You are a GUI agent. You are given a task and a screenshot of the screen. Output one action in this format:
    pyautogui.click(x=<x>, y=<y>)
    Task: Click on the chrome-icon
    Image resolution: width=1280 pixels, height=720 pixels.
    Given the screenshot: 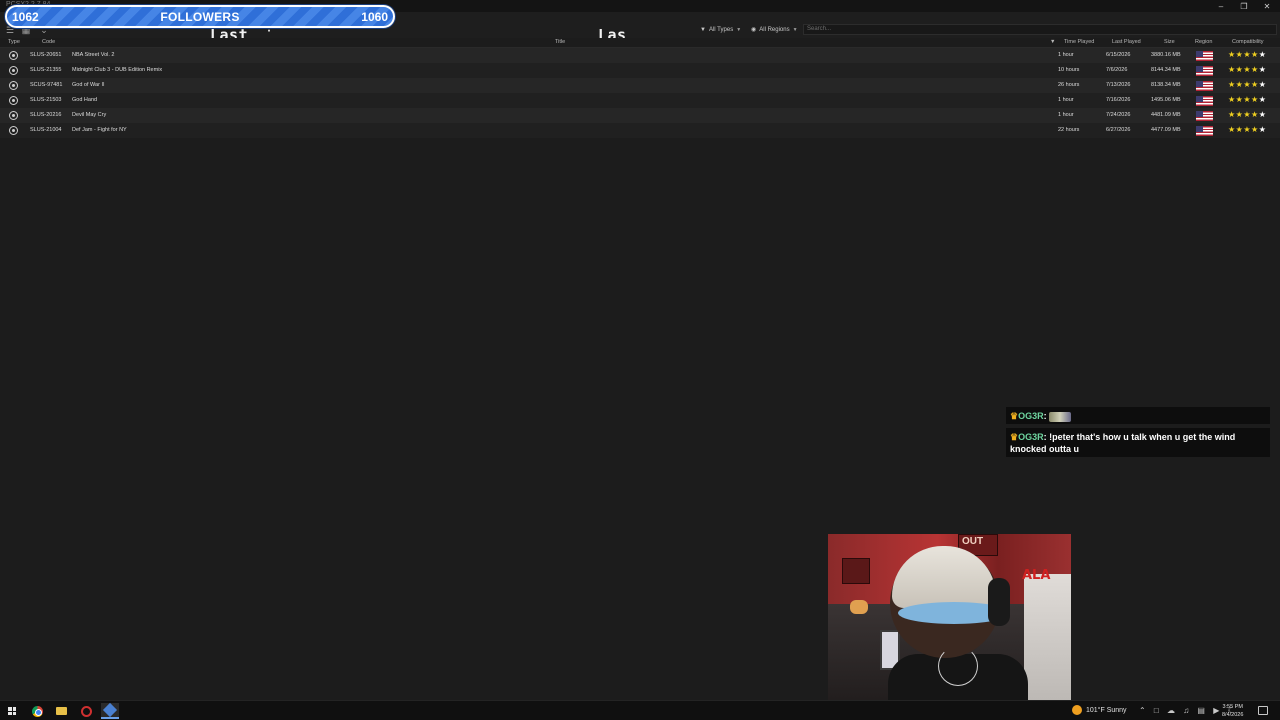 What is the action you would take?
    pyautogui.click(x=37, y=711)
    